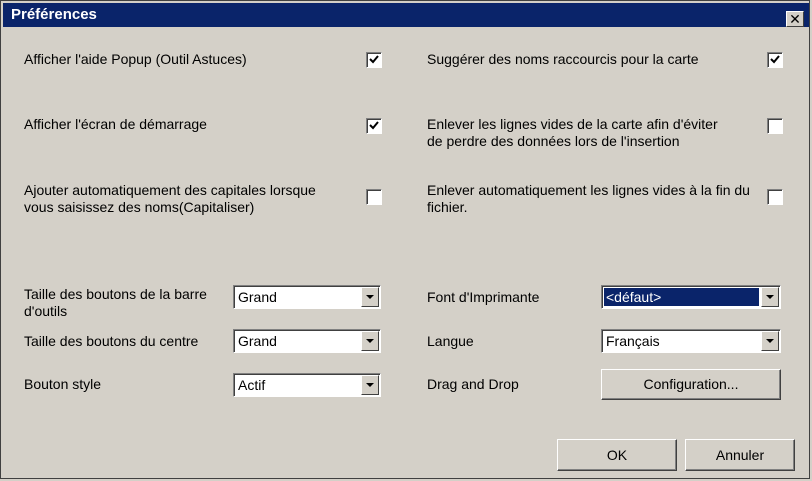 The height and width of the screenshot is (481, 812). What do you see at coordinates (406, 15) in the screenshot?
I see `title-bar: Préférences` at bounding box center [406, 15].